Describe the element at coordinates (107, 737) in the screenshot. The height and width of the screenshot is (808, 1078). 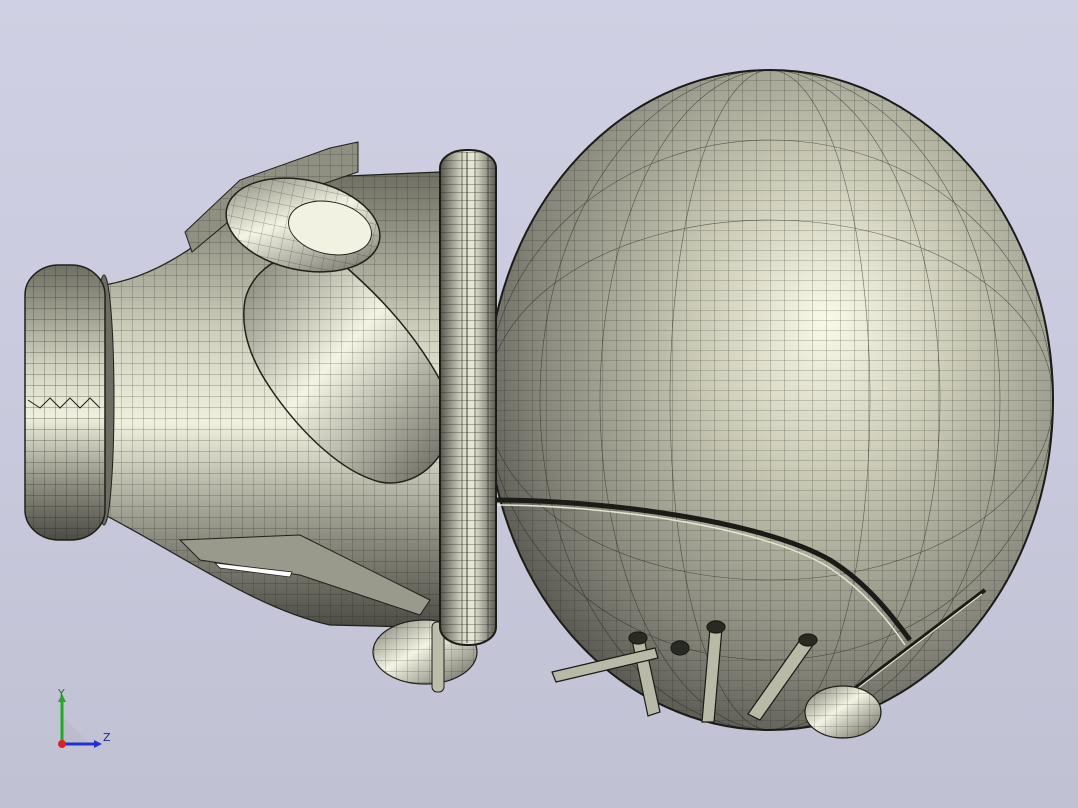
I see `z-axis-label: Z` at that location.